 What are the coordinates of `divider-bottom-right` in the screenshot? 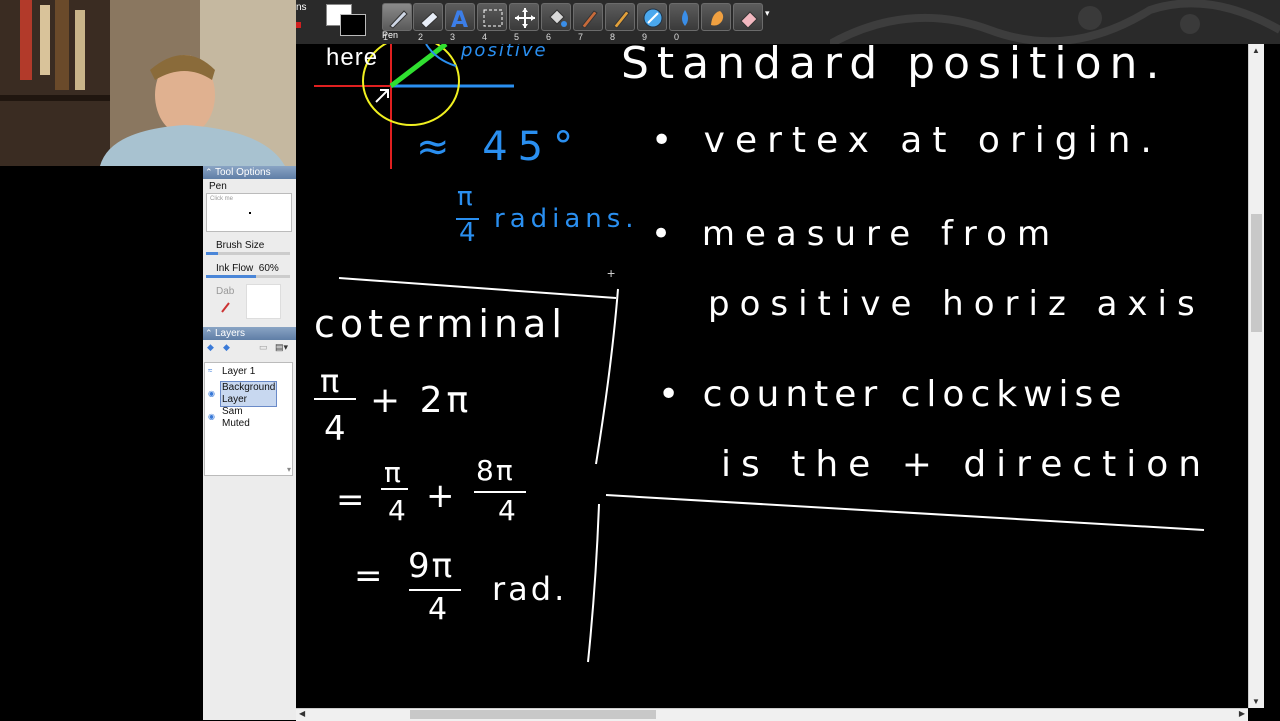 It's located at (905, 512).